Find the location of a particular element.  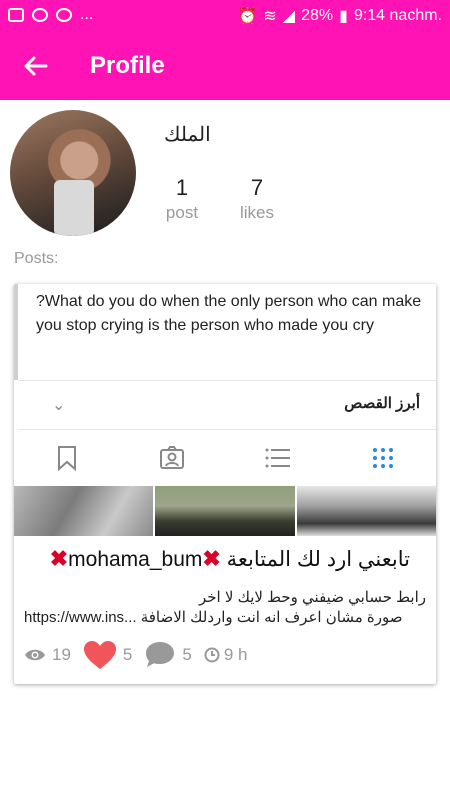

post-title-username: mohama_bum is located at coordinates (135, 559).